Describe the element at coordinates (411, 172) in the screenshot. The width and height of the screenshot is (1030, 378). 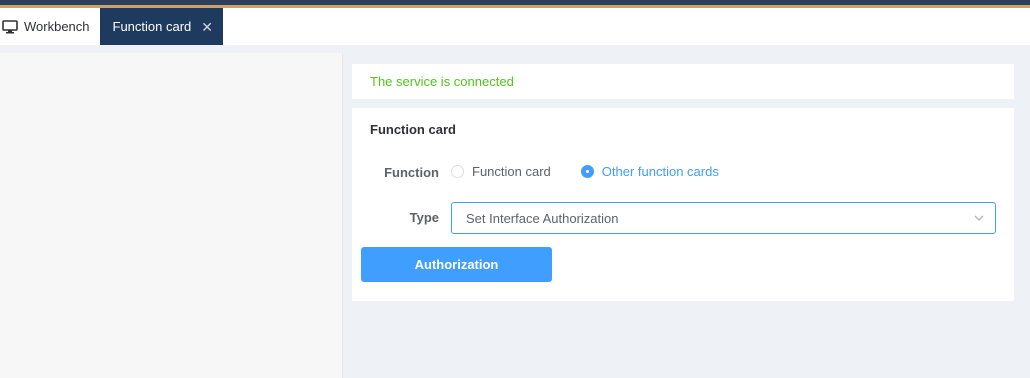
I see `function-label: Function` at that location.